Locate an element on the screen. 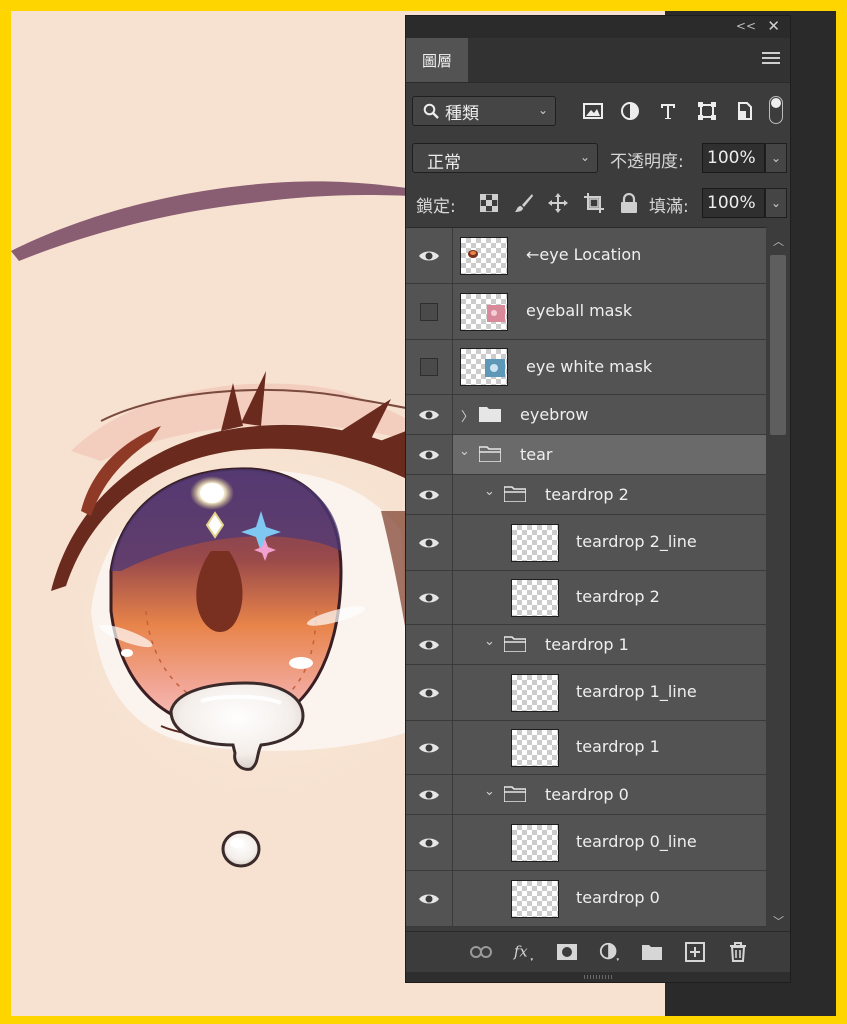  eyebrow-stroke is located at coordinates (221, 221).